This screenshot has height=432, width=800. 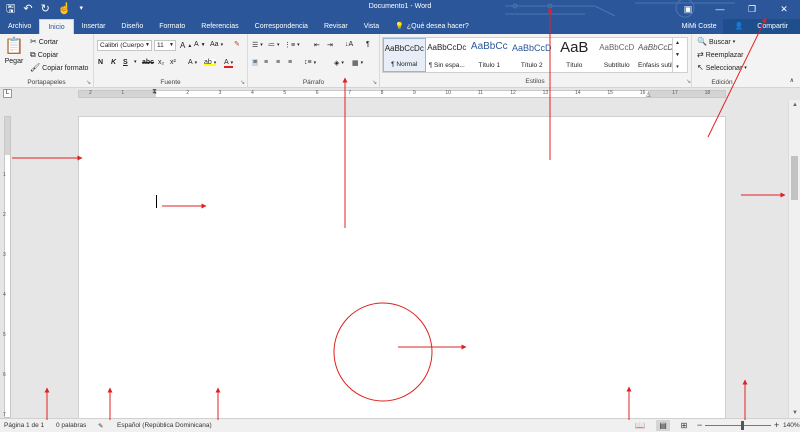 What do you see at coordinates (19, 26) in the screenshot?
I see `tab-archivo: Archivo` at bounding box center [19, 26].